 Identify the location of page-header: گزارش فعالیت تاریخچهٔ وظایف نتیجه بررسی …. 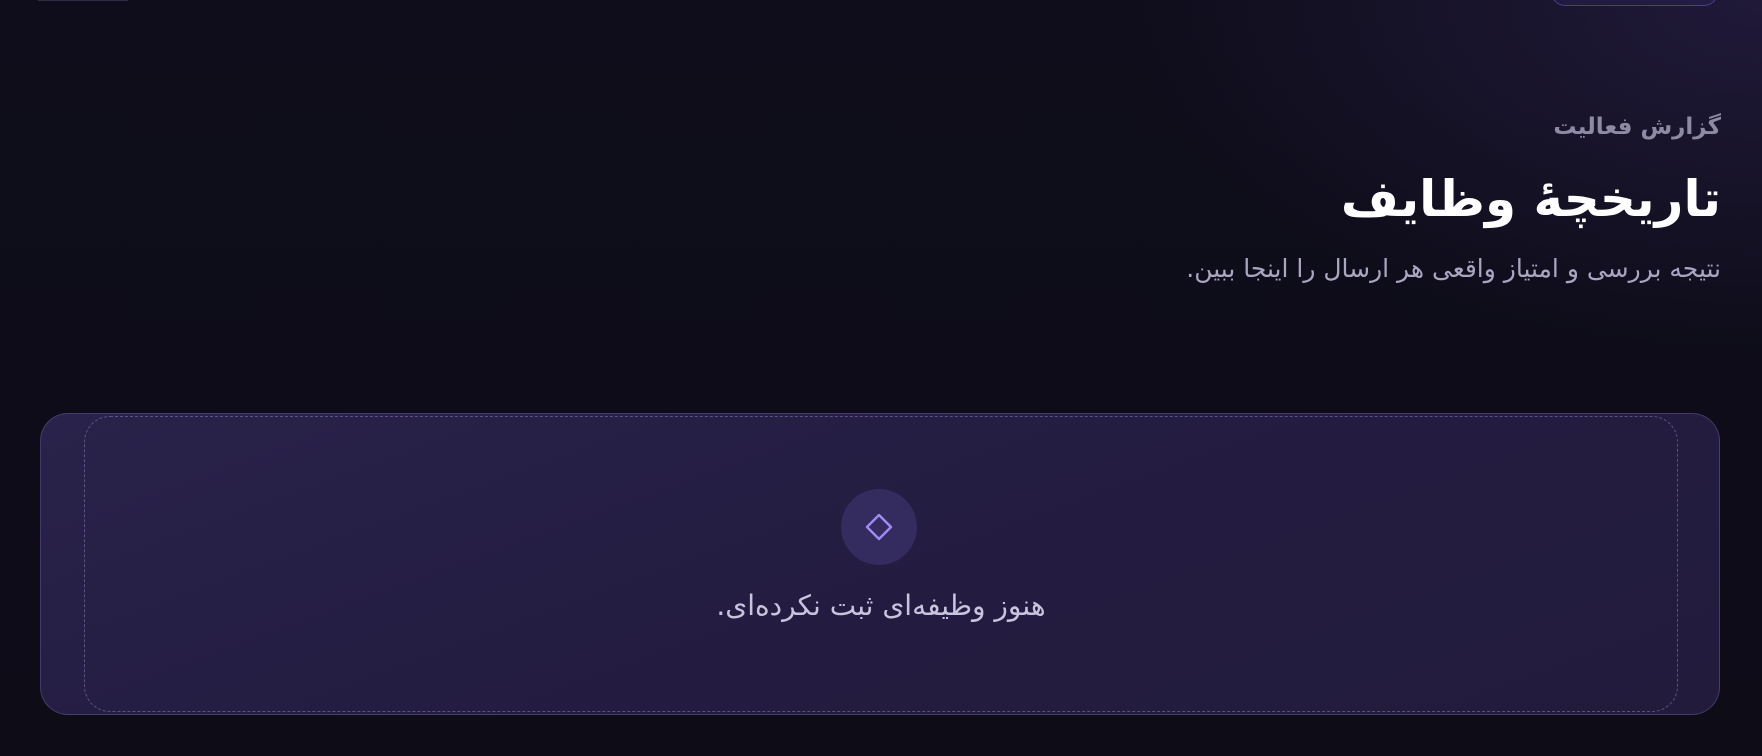
(1271, 198).